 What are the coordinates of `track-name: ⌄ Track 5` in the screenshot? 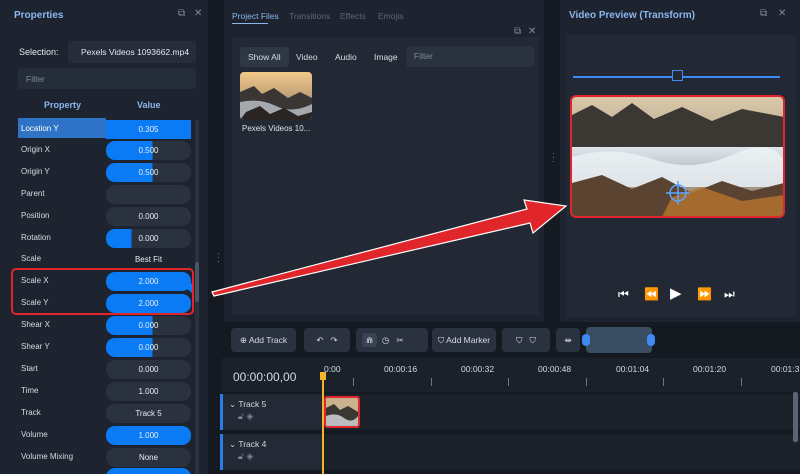 It's located at (247, 404).